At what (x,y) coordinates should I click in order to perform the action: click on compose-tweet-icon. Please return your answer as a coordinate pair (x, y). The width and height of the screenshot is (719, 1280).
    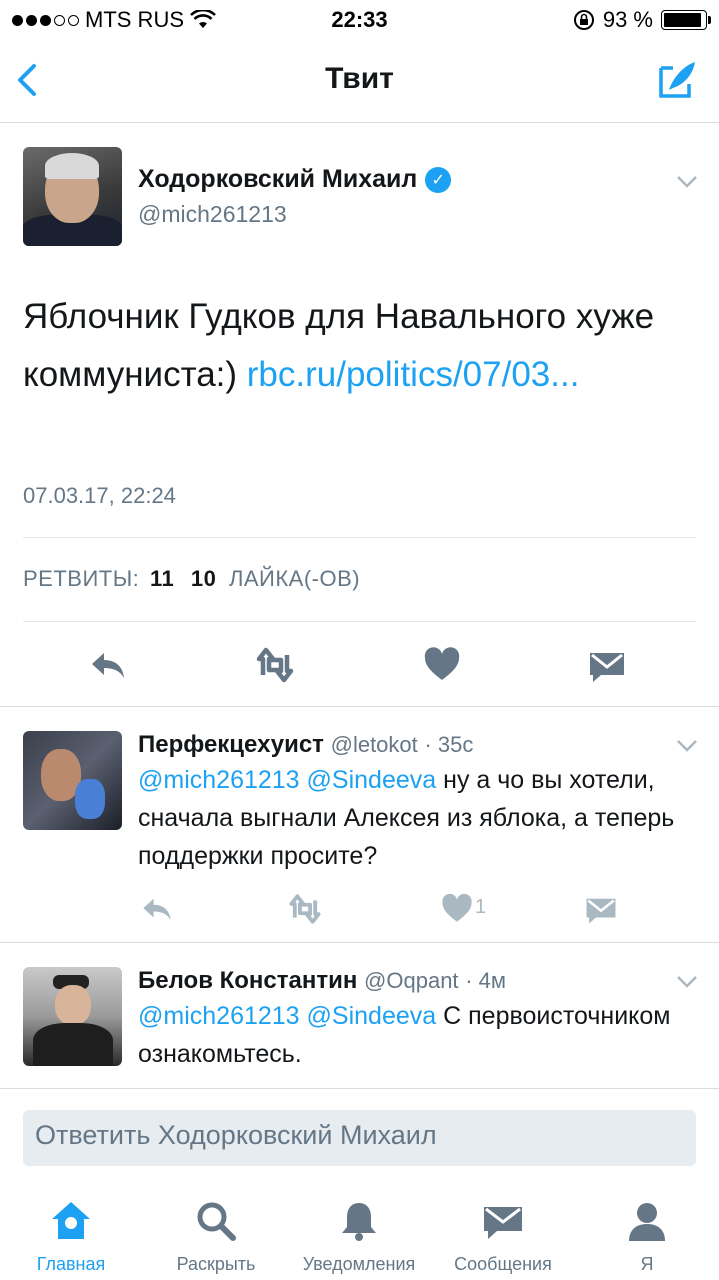
    Looking at the image, I should click on (678, 79).